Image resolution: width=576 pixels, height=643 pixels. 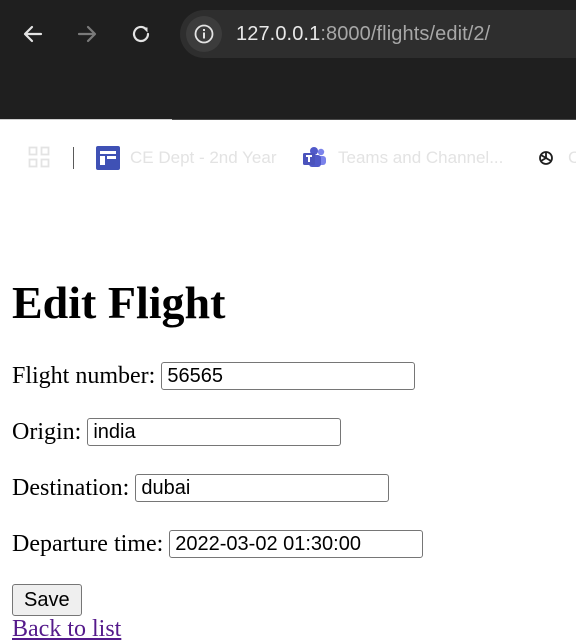 What do you see at coordinates (203, 157) in the screenshot?
I see `bookmark-label: CE Dept - 2nd Year` at bounding box center [203, 157].